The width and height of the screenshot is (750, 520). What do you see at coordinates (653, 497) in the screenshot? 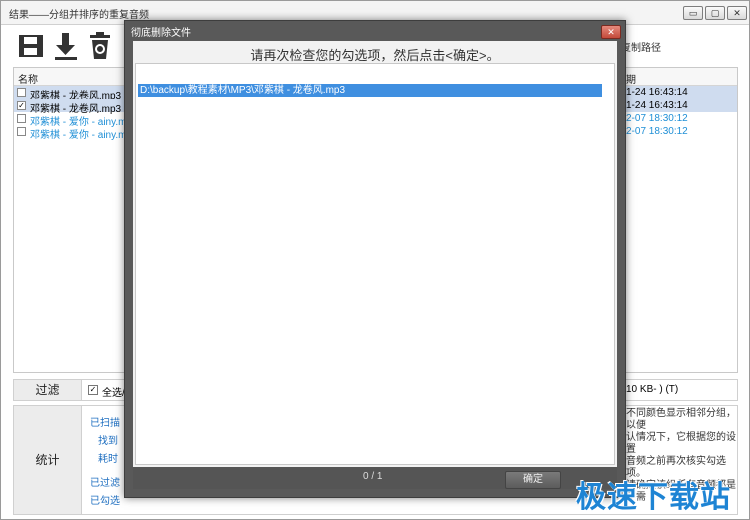
I see `site-watermark: 极速下载站` at bounding box center [653, 497].